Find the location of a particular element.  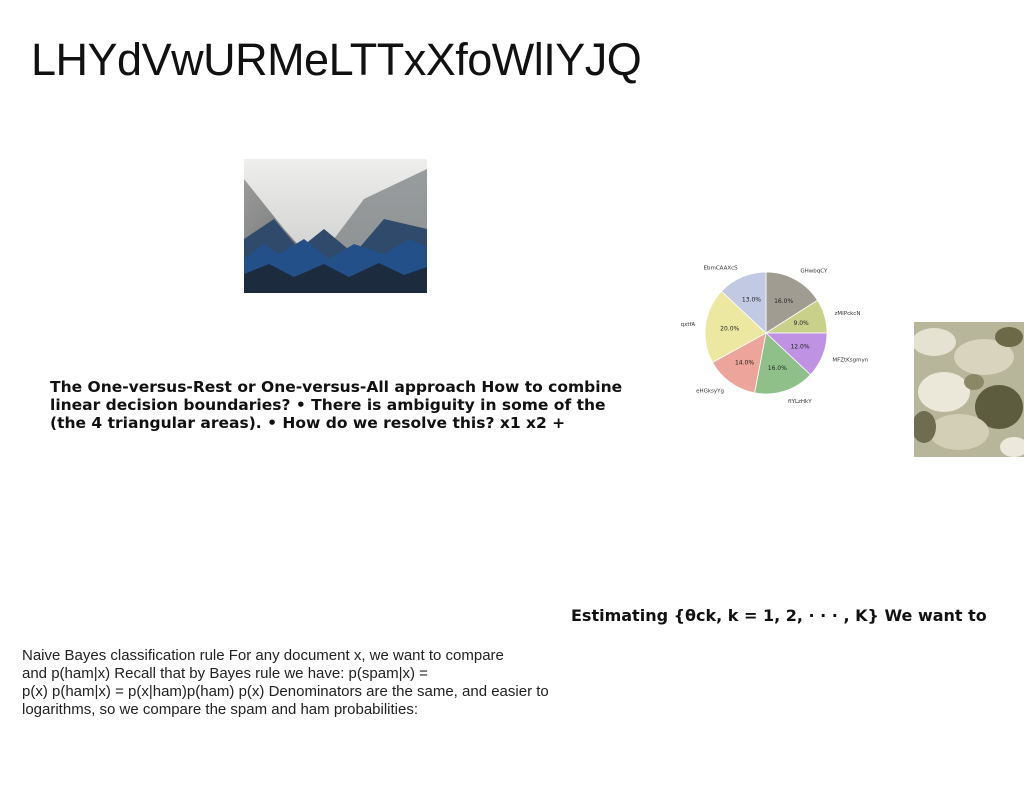

pie-category-label: EbmCAAXcS is located at coordinates (721, 268).